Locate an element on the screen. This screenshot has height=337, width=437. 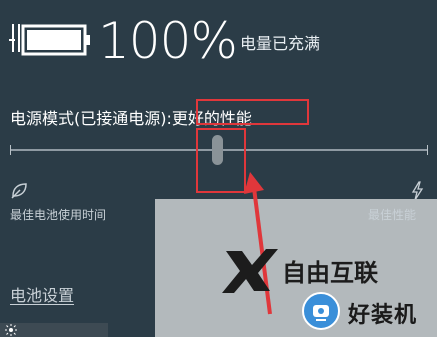
sun-icon is located at coordinates (11, 330).